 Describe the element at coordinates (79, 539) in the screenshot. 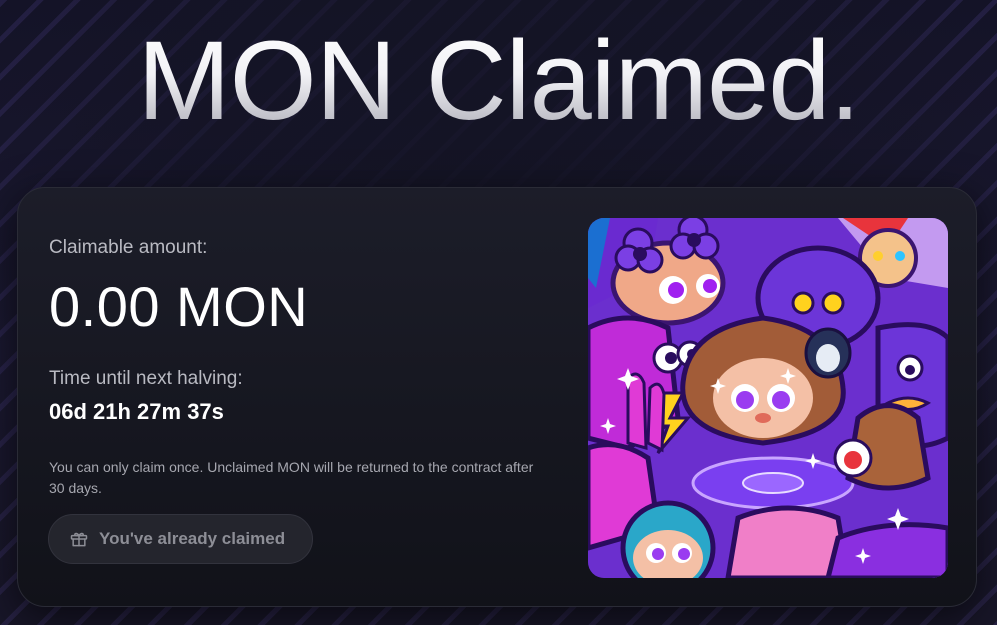

I see `gift-icon` at that location.